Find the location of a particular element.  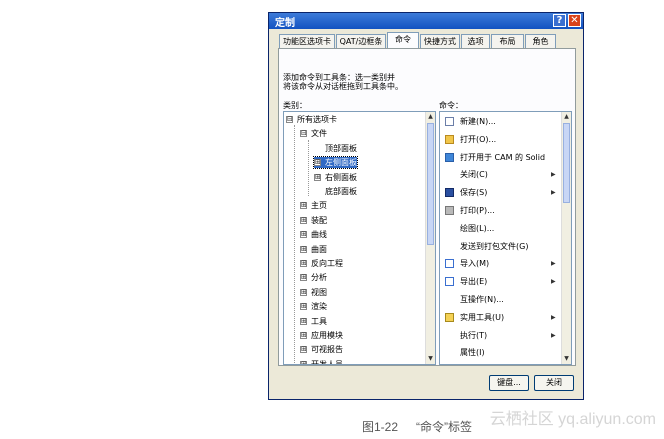

tab-roles: 角色 is located at coordinates (540, 41).